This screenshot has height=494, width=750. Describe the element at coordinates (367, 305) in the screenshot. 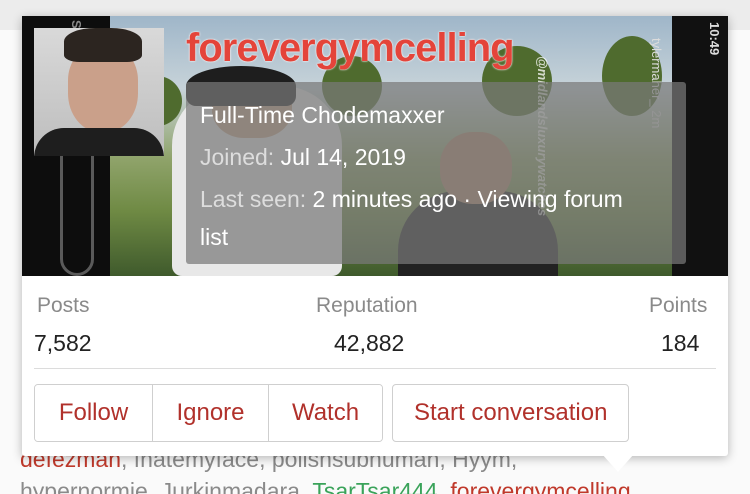

I see `reputation-label: Reputation` at that location.